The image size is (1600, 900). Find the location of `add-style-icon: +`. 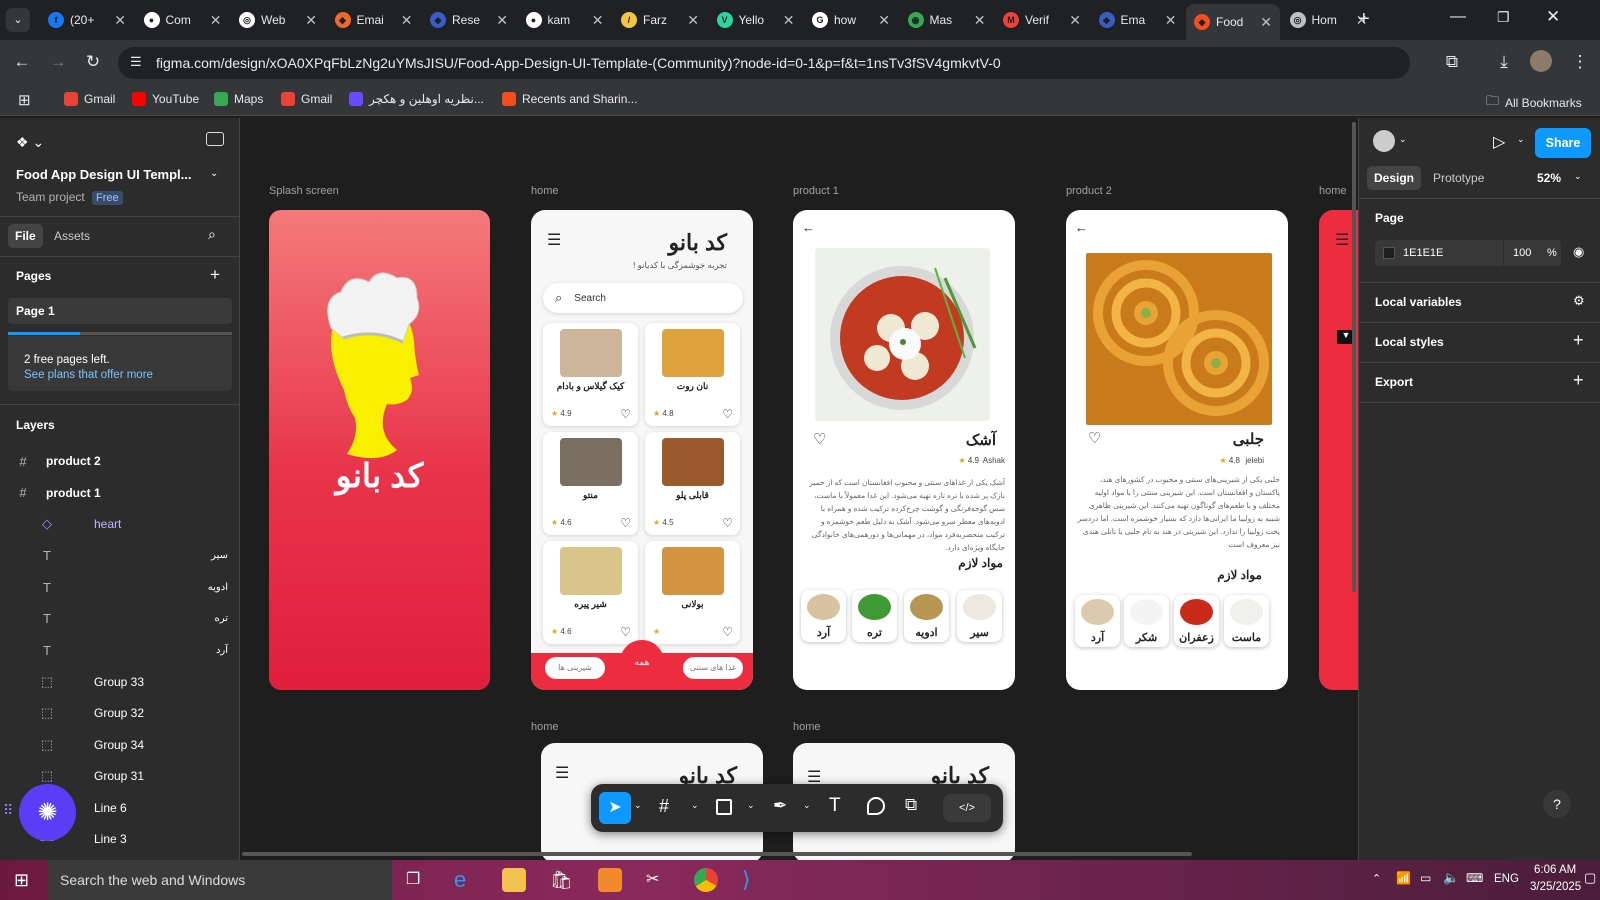

add-style-icon: + is located at coordinates (1578, 340).